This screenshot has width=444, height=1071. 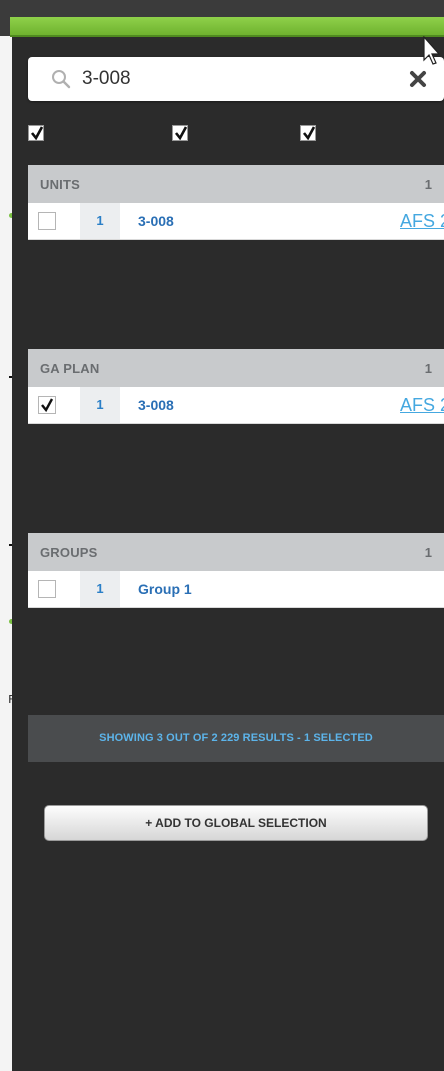 What do you see at coordinates (236, 589) in the screenshot?
I see `list-item: 1 Group 1` at bounding box center [236, 589].